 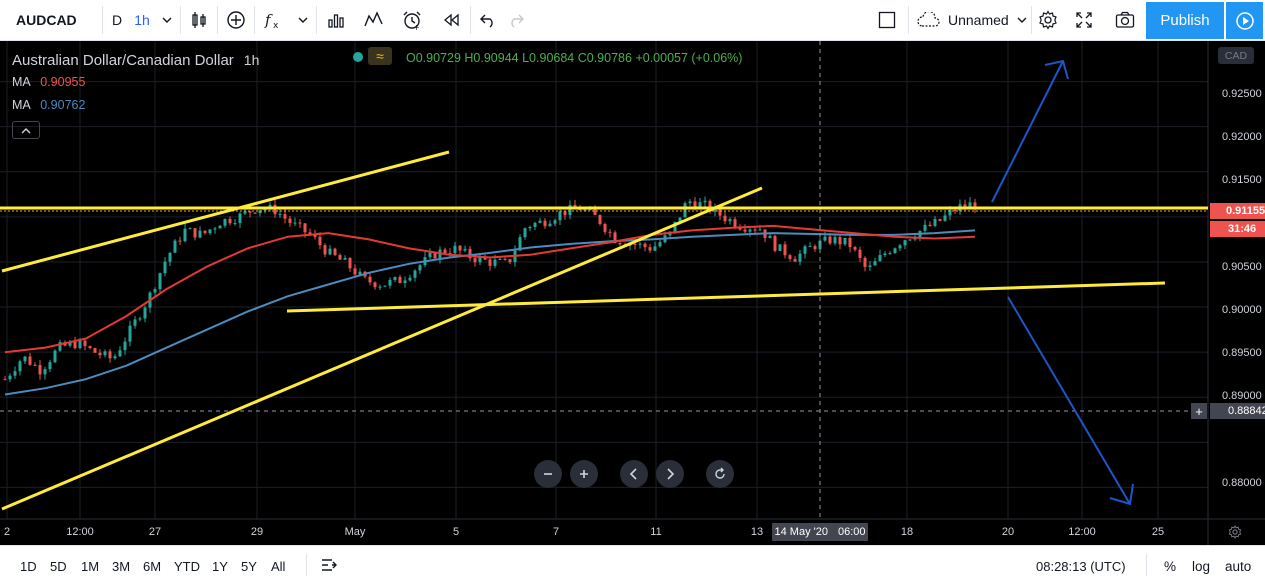 I want to click on undo-button, so click(x=488, y=20).